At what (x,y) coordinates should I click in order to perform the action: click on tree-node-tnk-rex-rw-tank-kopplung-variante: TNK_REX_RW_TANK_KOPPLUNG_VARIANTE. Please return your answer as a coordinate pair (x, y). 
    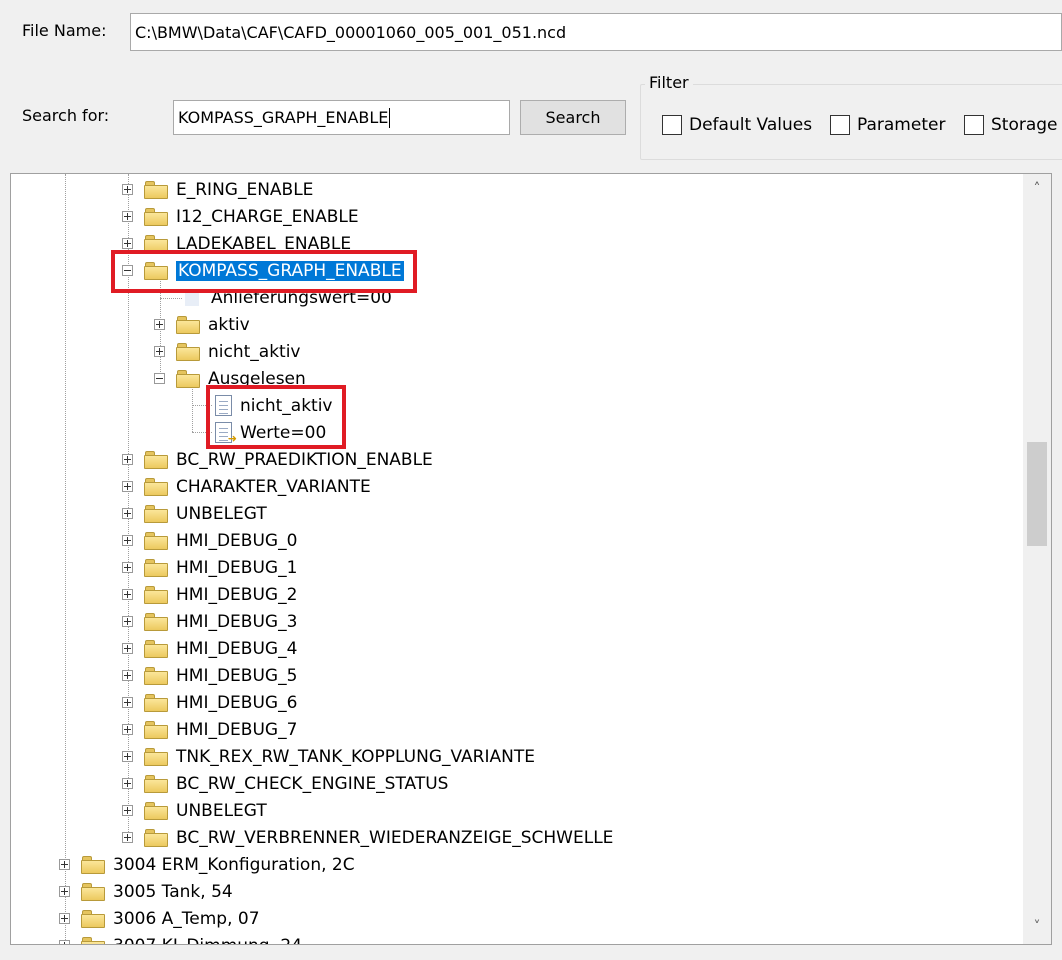
    Looking at the image, I should click on (328, 756).